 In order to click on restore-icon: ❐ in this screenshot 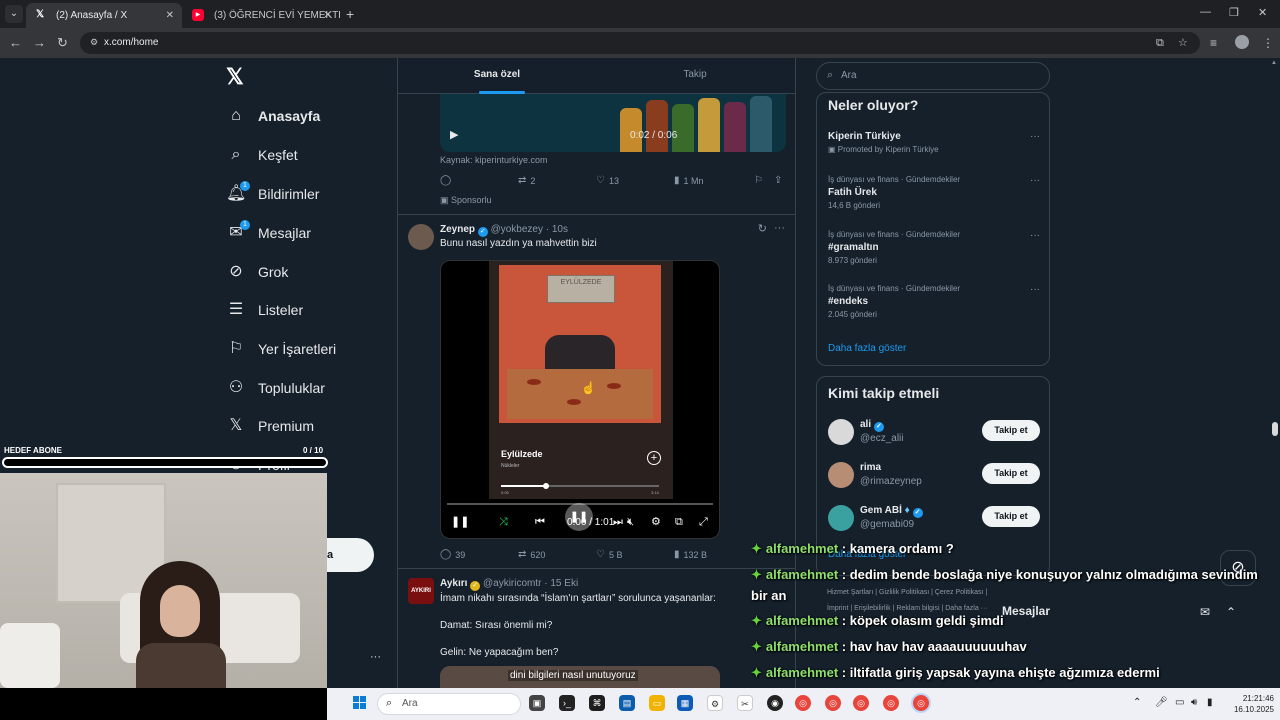, I will do `click(1234, 12)`.